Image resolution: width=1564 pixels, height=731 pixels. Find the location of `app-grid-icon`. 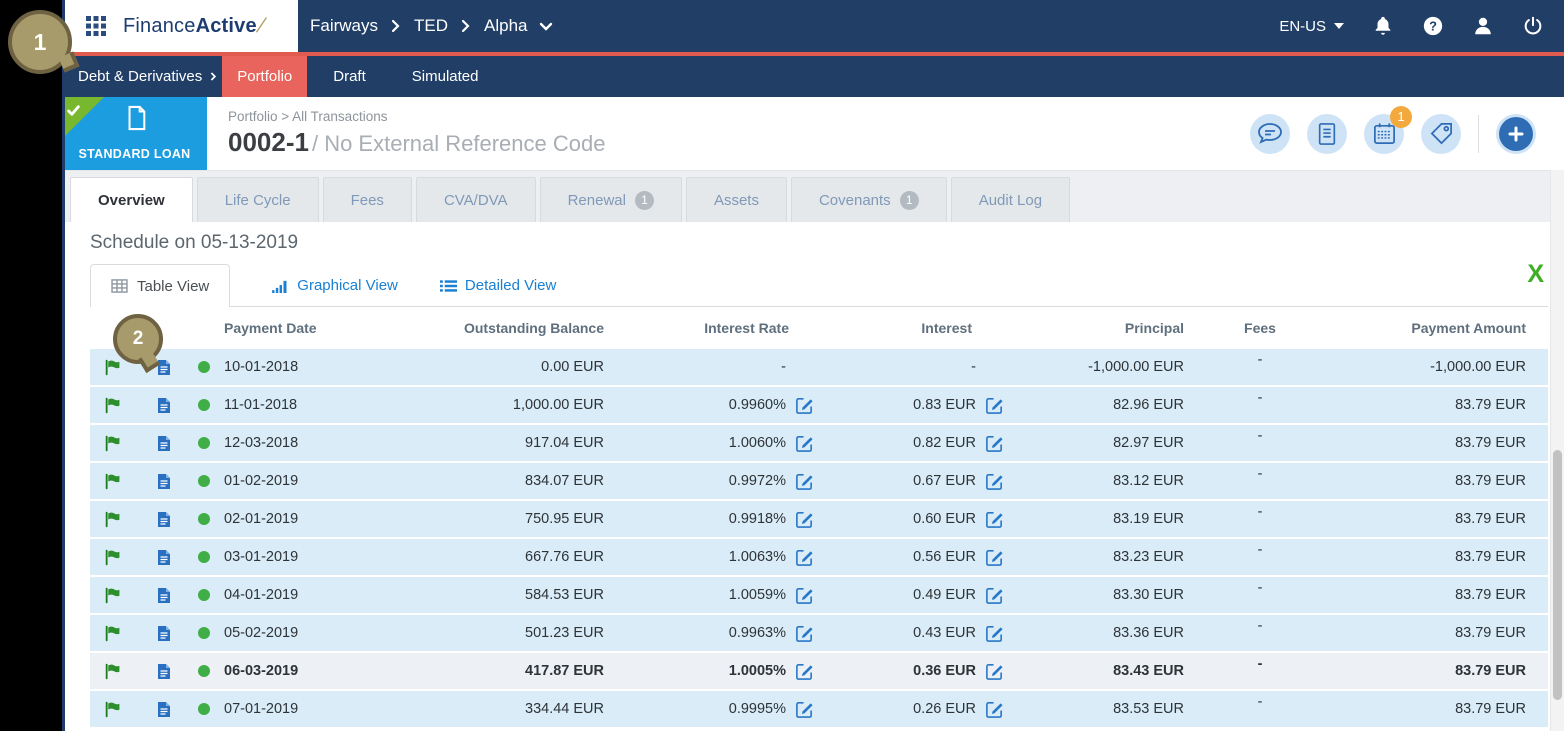

app-grid-icon is located at coordinates (96, 26).